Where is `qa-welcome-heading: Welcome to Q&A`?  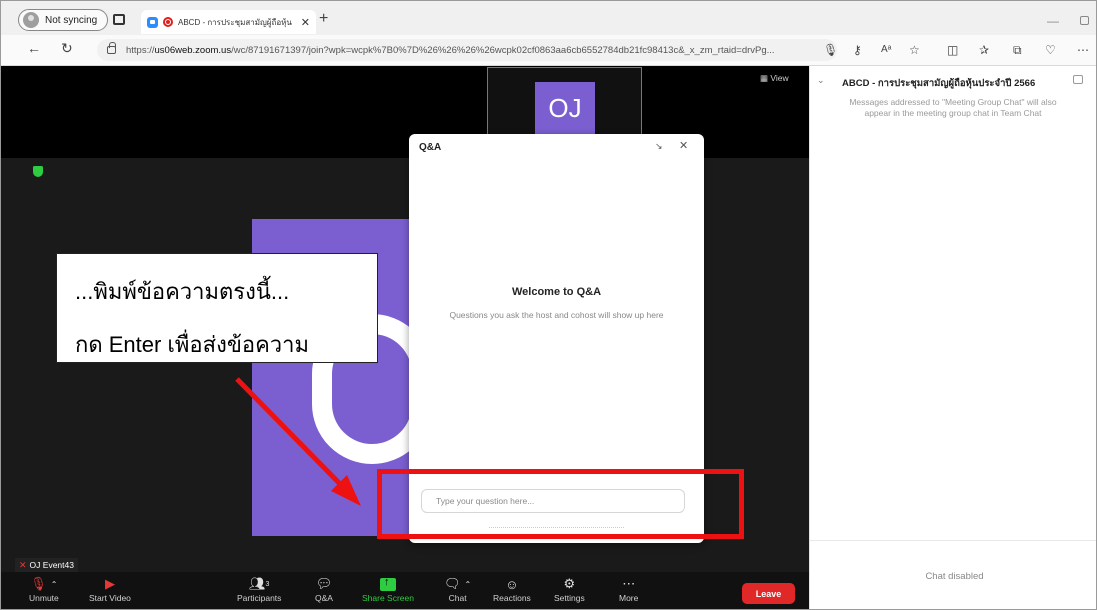 qa-welcome-heading: Welcome to Q&A is located at coordinates (556, 292).